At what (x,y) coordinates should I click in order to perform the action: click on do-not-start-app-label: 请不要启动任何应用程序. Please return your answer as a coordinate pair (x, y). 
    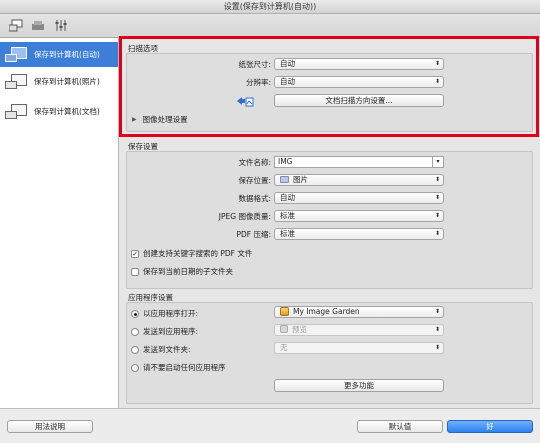
    Looking at the image, I should click on (184, 367).